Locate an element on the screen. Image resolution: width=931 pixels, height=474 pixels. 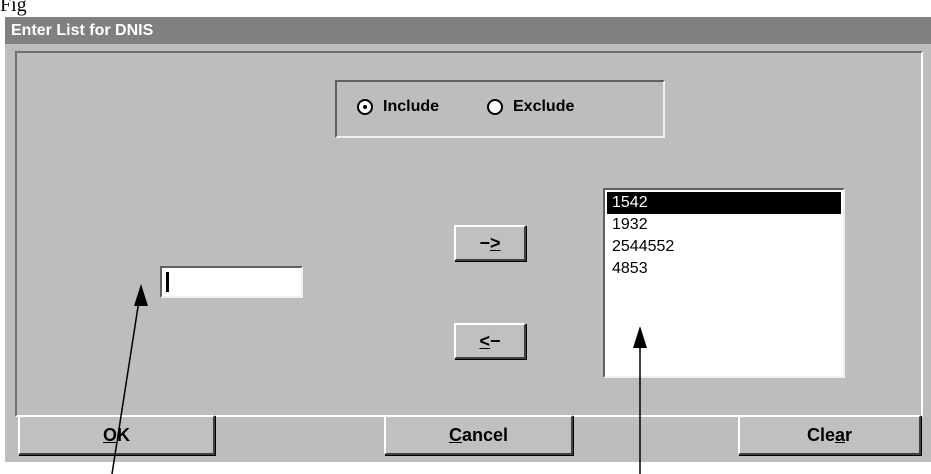
clear-button: Cle a r is located at coordinates (829, 435).